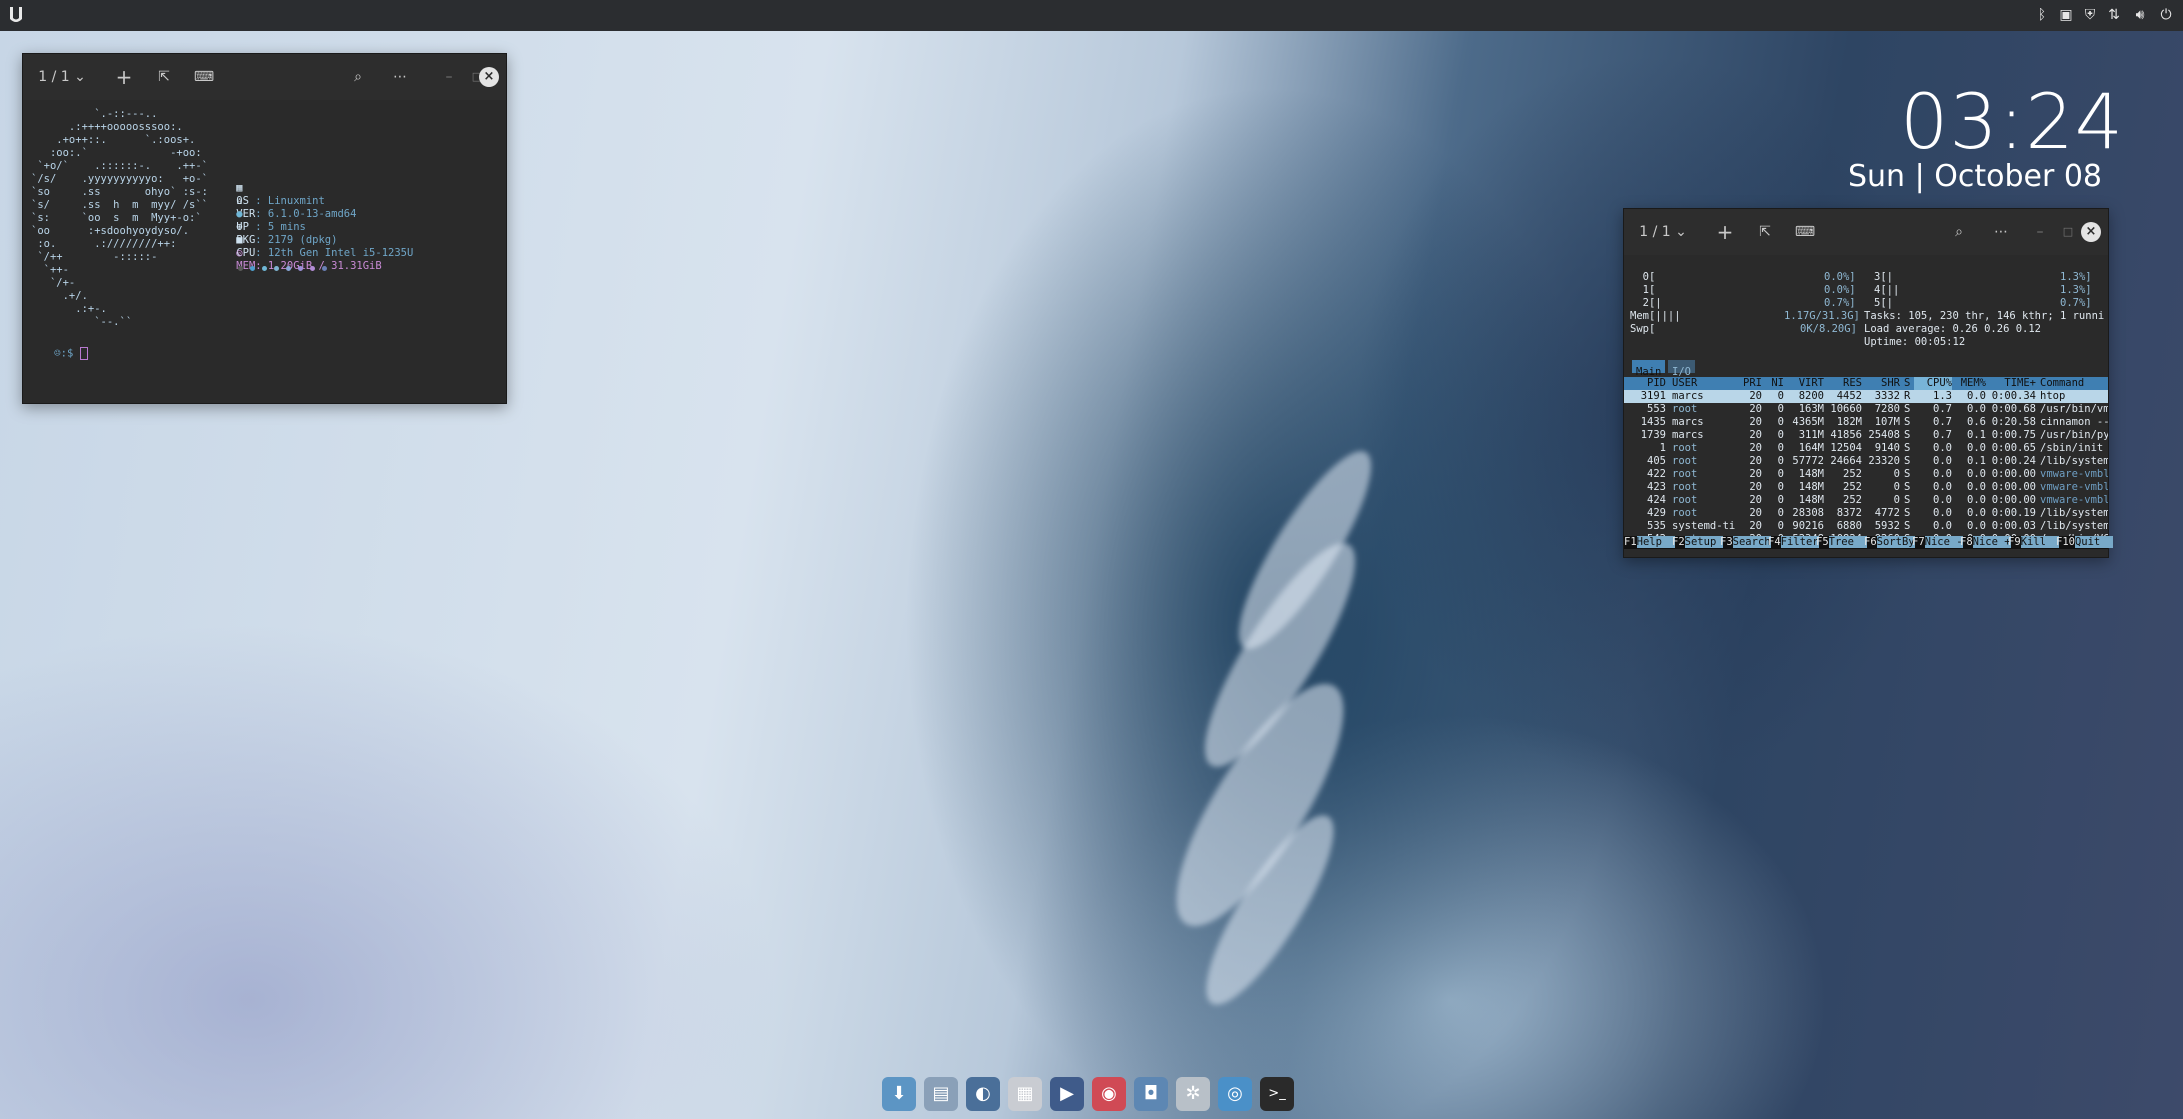  Describe the element at coordinates (1887, 513) in the screenshot. I see `process-cell: 4772` at that location.